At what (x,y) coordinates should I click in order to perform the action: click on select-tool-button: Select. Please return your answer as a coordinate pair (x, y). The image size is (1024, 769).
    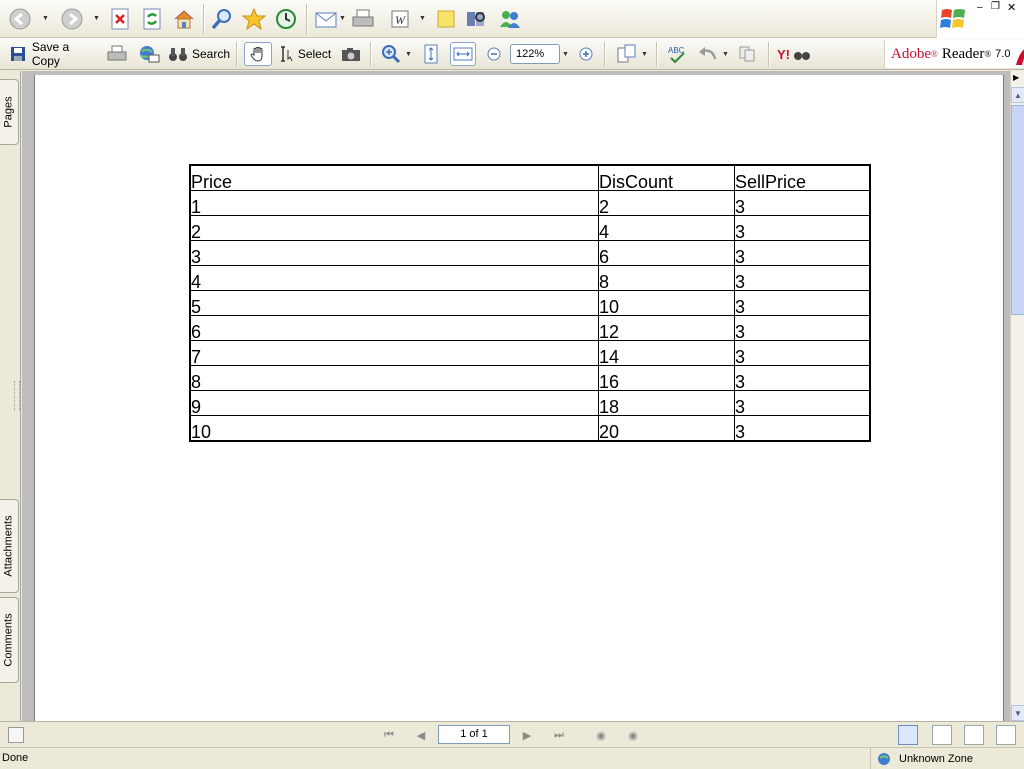
    Looking at the image, I should click on (305, 54).